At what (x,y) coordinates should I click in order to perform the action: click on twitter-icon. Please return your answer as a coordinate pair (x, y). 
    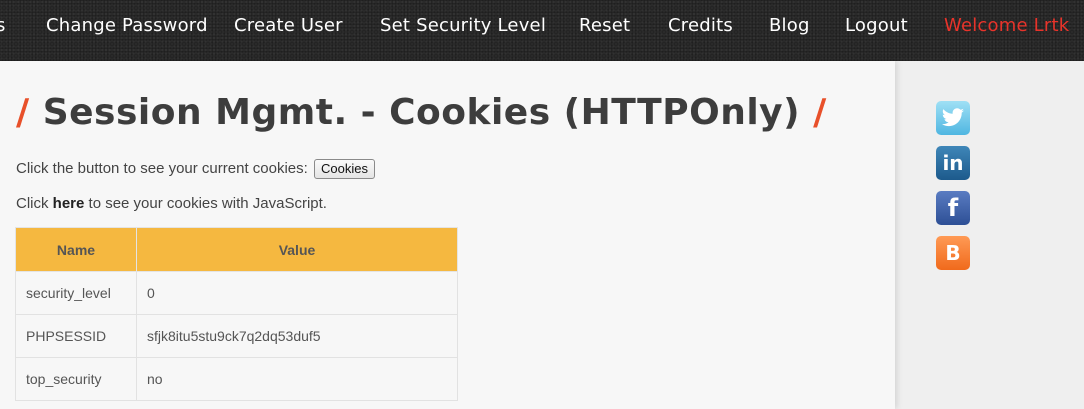
    Looking at the image, I should click on (953, 118).